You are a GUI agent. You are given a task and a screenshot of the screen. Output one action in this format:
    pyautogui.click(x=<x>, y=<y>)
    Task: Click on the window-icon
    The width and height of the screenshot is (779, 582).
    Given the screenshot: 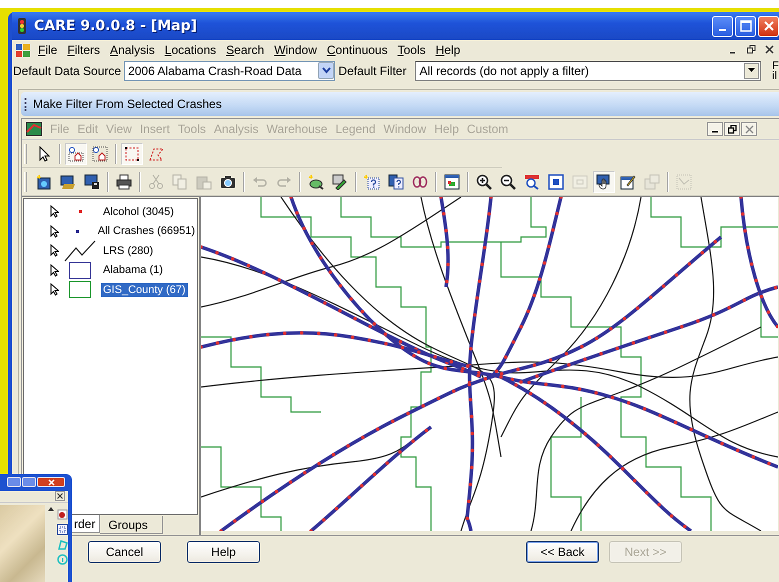 What is the action you would take?
    pyautogui.click(x=23, y=50)
    